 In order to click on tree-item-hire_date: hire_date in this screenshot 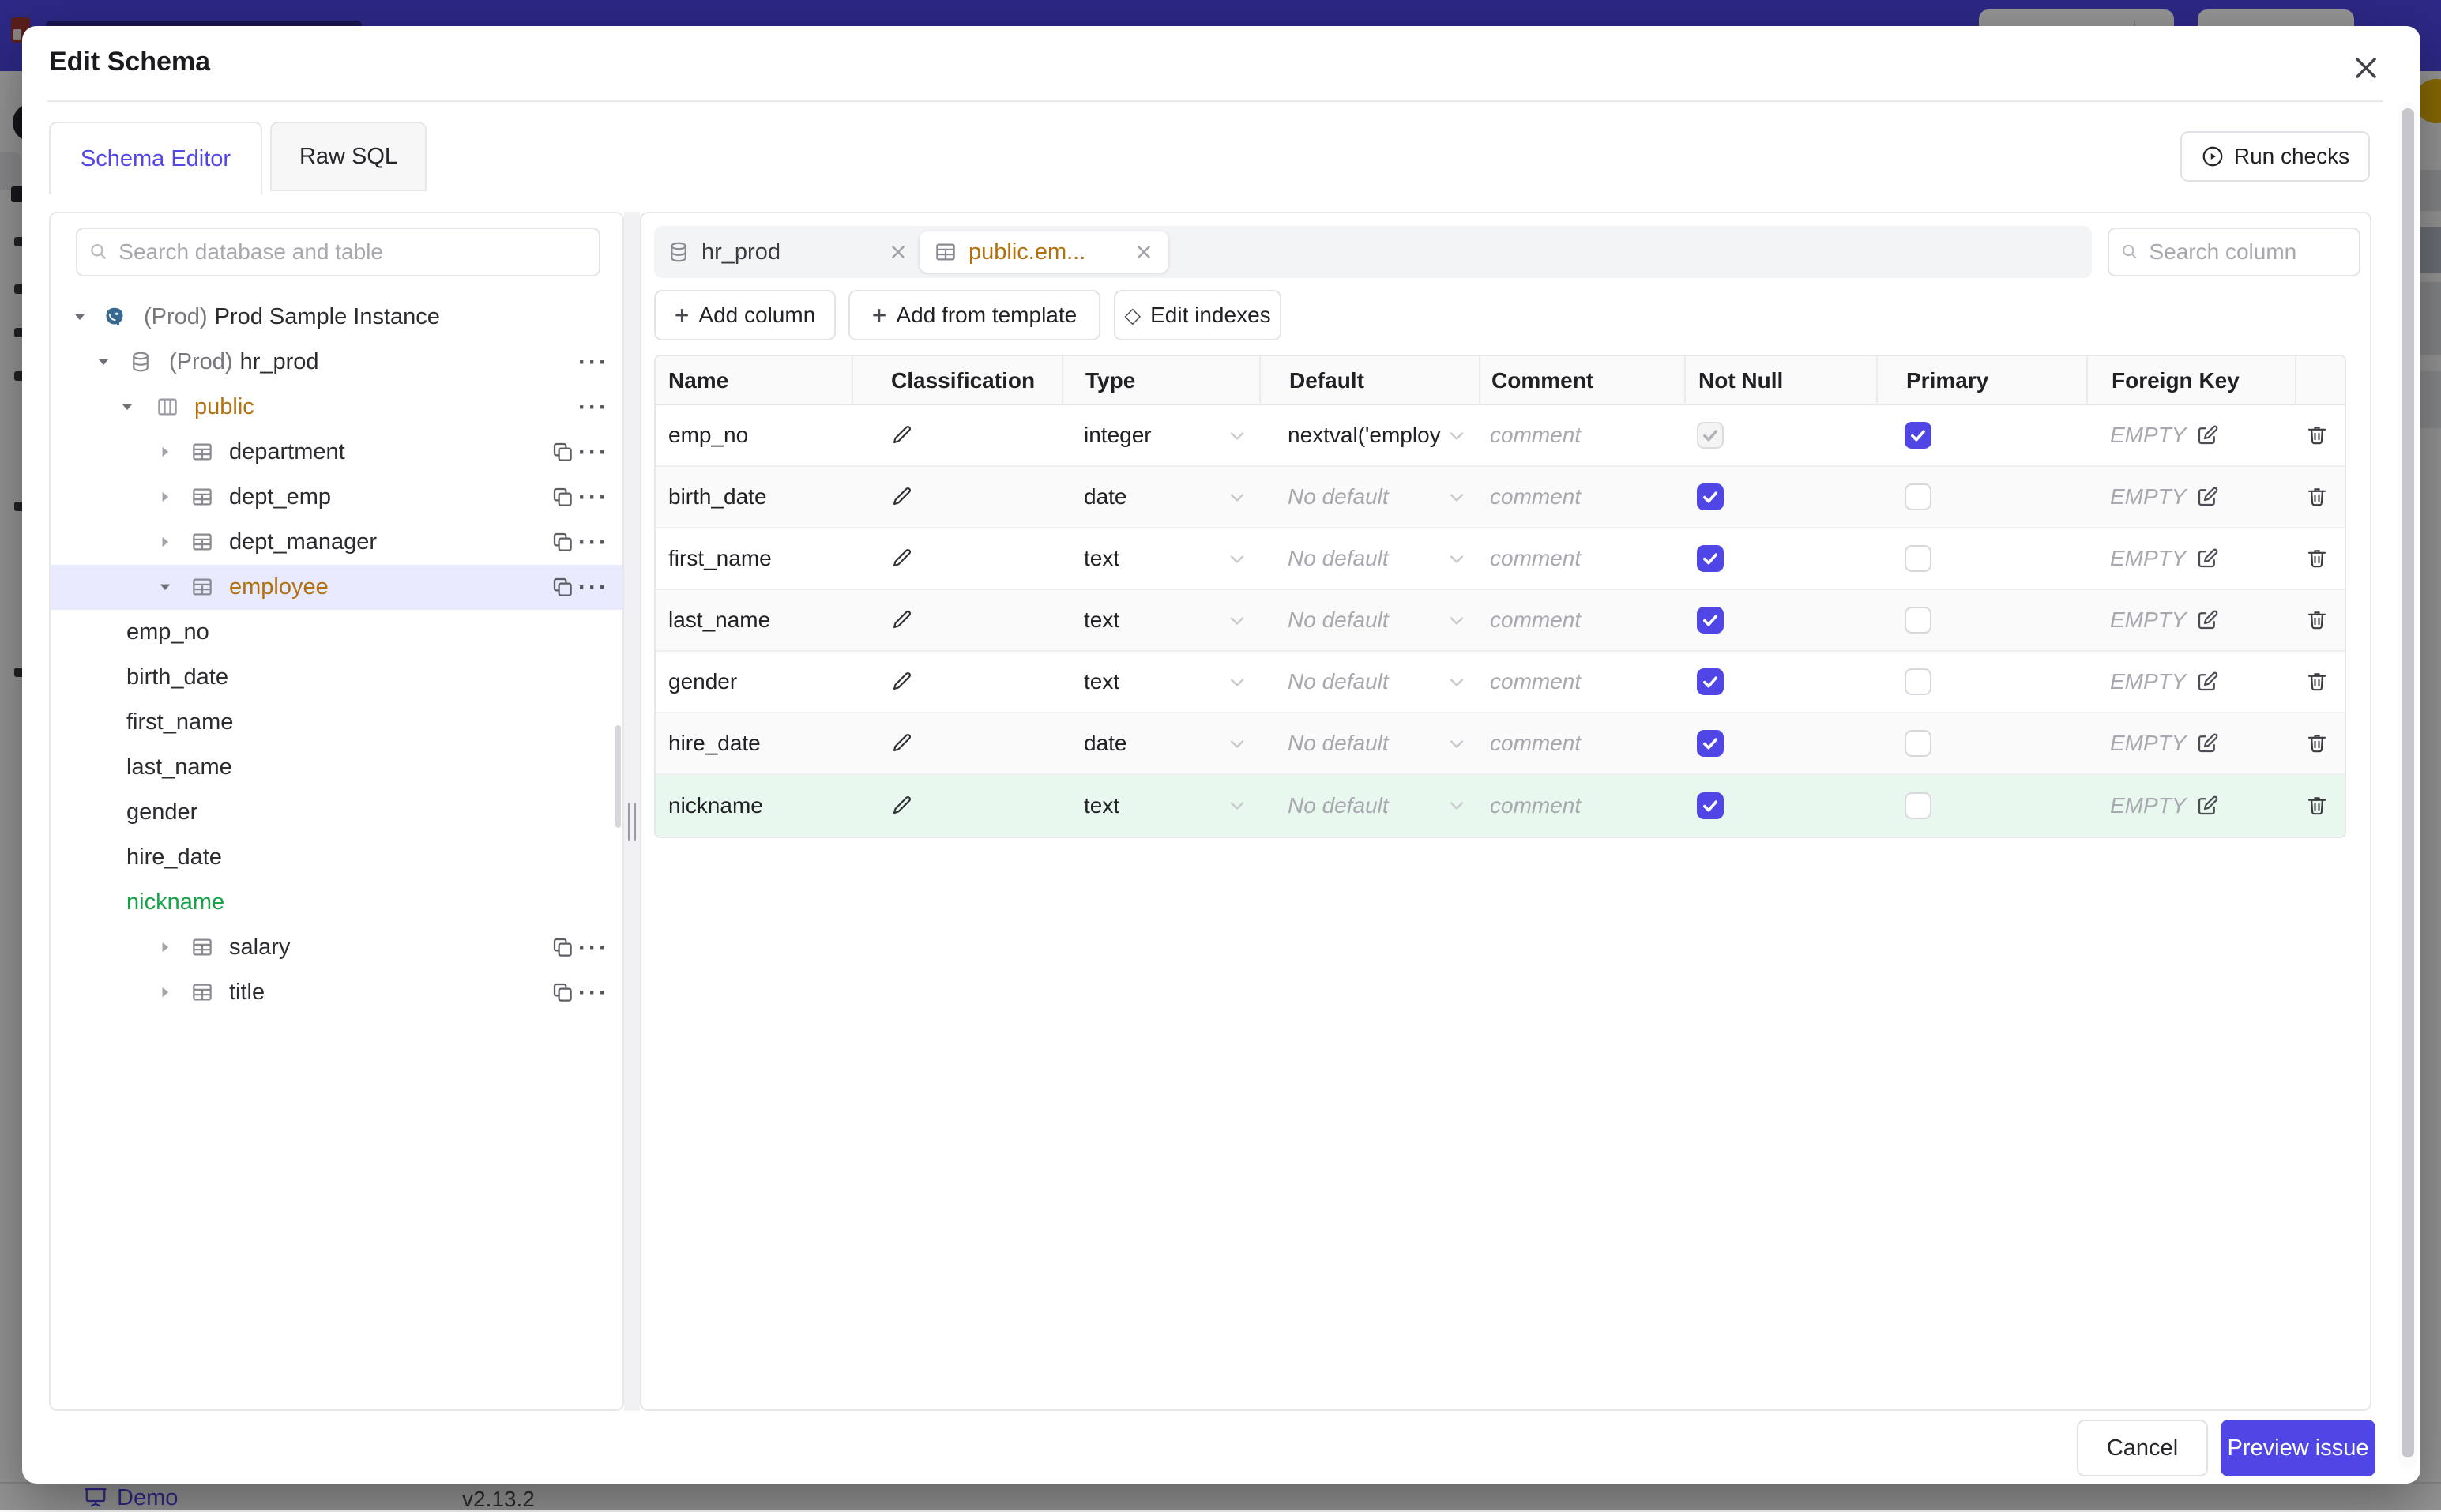, I will do `click(336, 857)`.